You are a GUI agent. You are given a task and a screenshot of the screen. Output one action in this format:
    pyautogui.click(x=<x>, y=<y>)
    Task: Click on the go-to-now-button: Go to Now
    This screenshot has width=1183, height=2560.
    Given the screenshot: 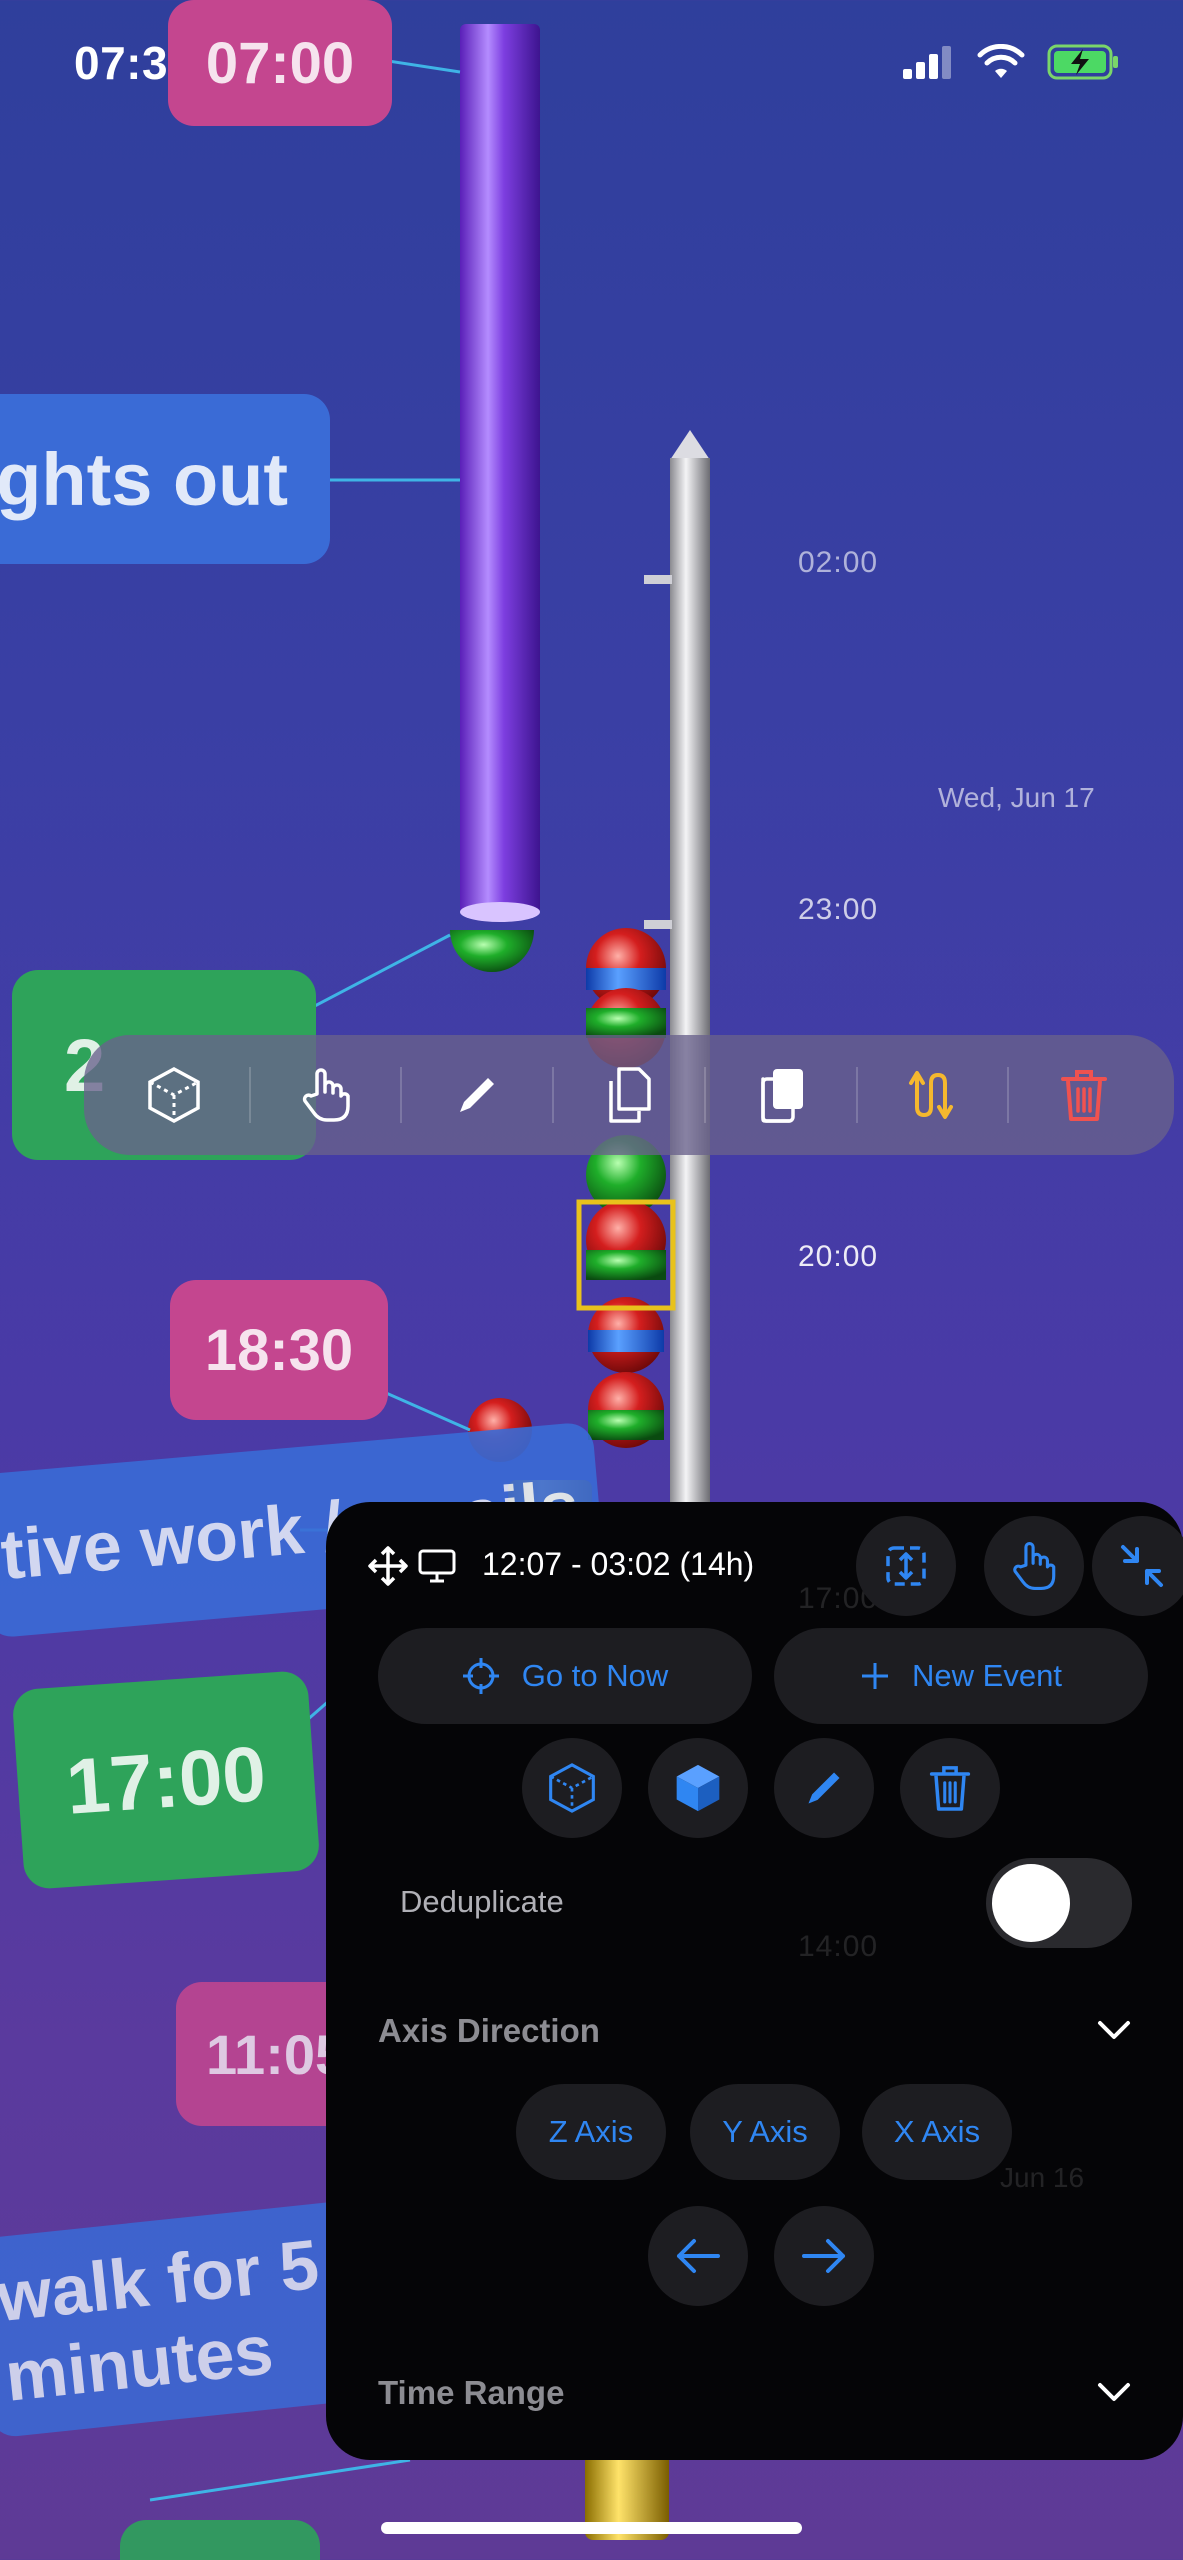 What is the action you would take?
    pyautogui.click(x=565, y=1676)
    